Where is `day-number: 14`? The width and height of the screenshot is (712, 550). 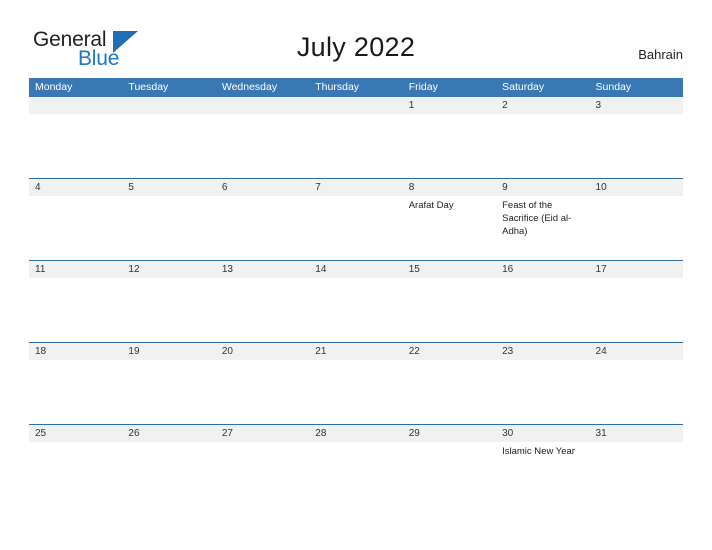 day-number: 14 is located at coordinates (355, 269).